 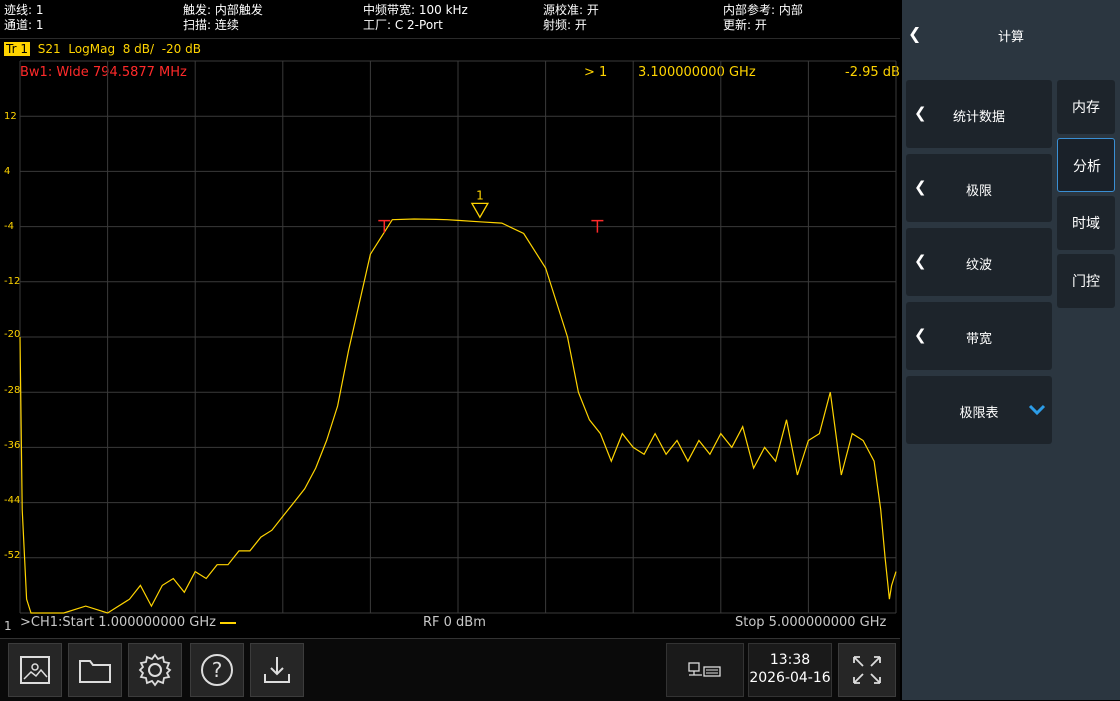 I want to click on clock-time: 13:38, so click(x=790, y=660).